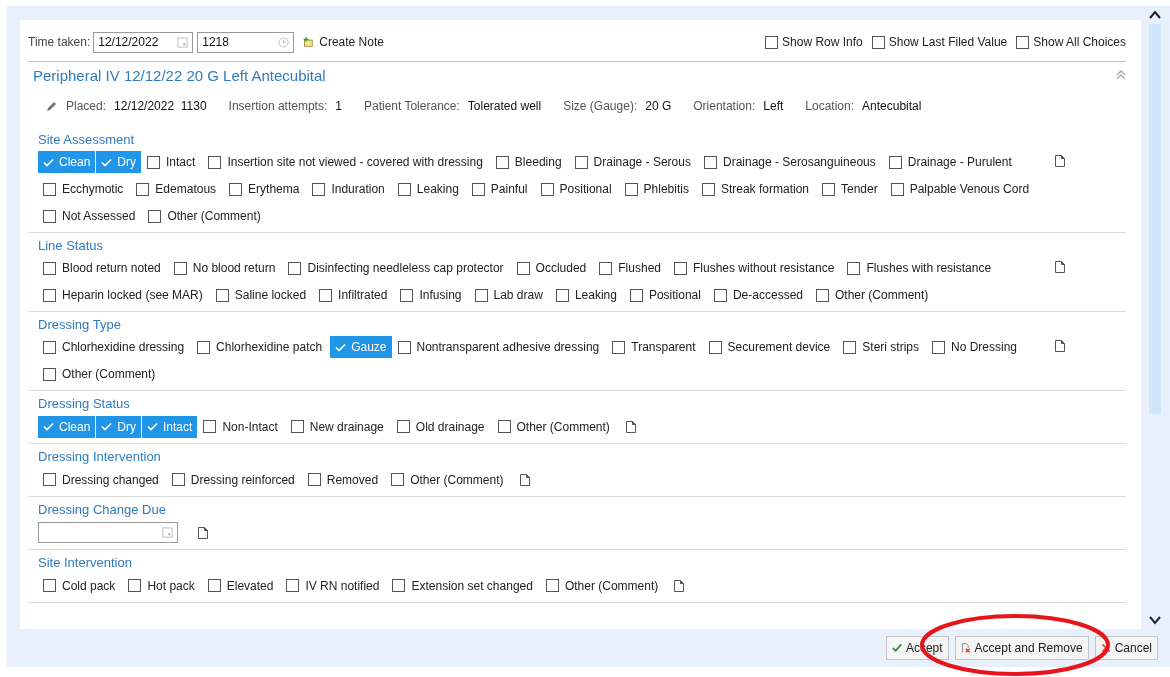 Image resolution: width=1170 pixels, height=677 pixels. What do you see at coordinates (549, 268) in the screenshot?
I see `option-checkbox: Occluded` at bounding box center [549, 268].